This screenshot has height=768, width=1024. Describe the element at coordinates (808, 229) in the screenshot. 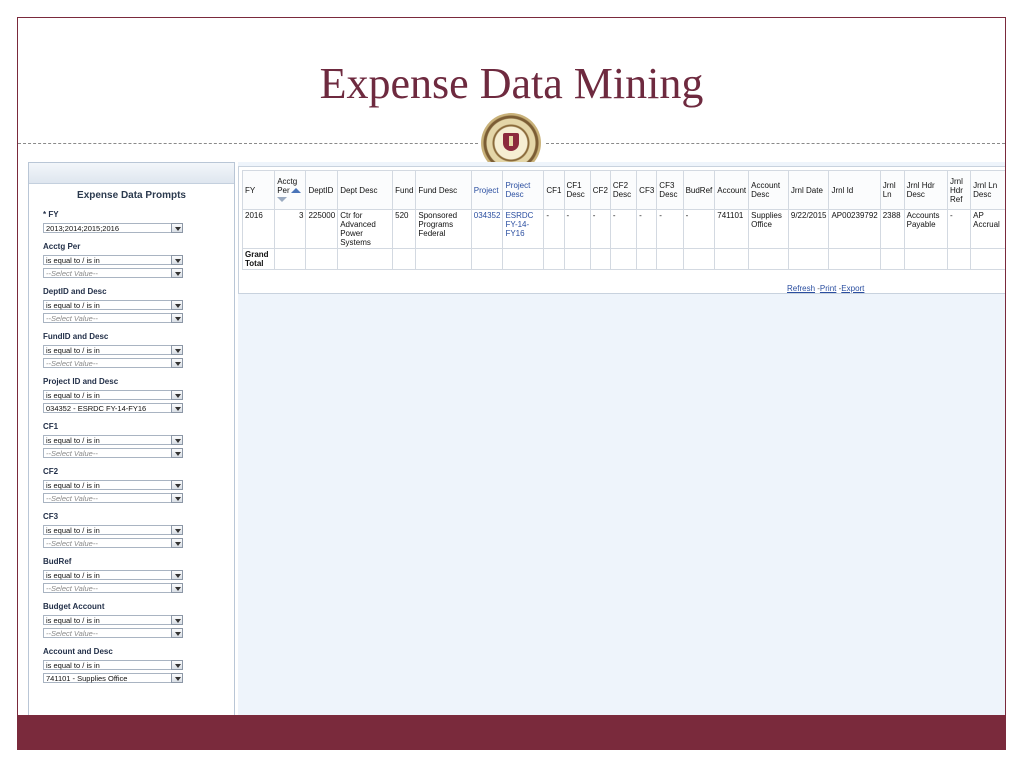

I see `table-cell: 9/22/2015` at that location.